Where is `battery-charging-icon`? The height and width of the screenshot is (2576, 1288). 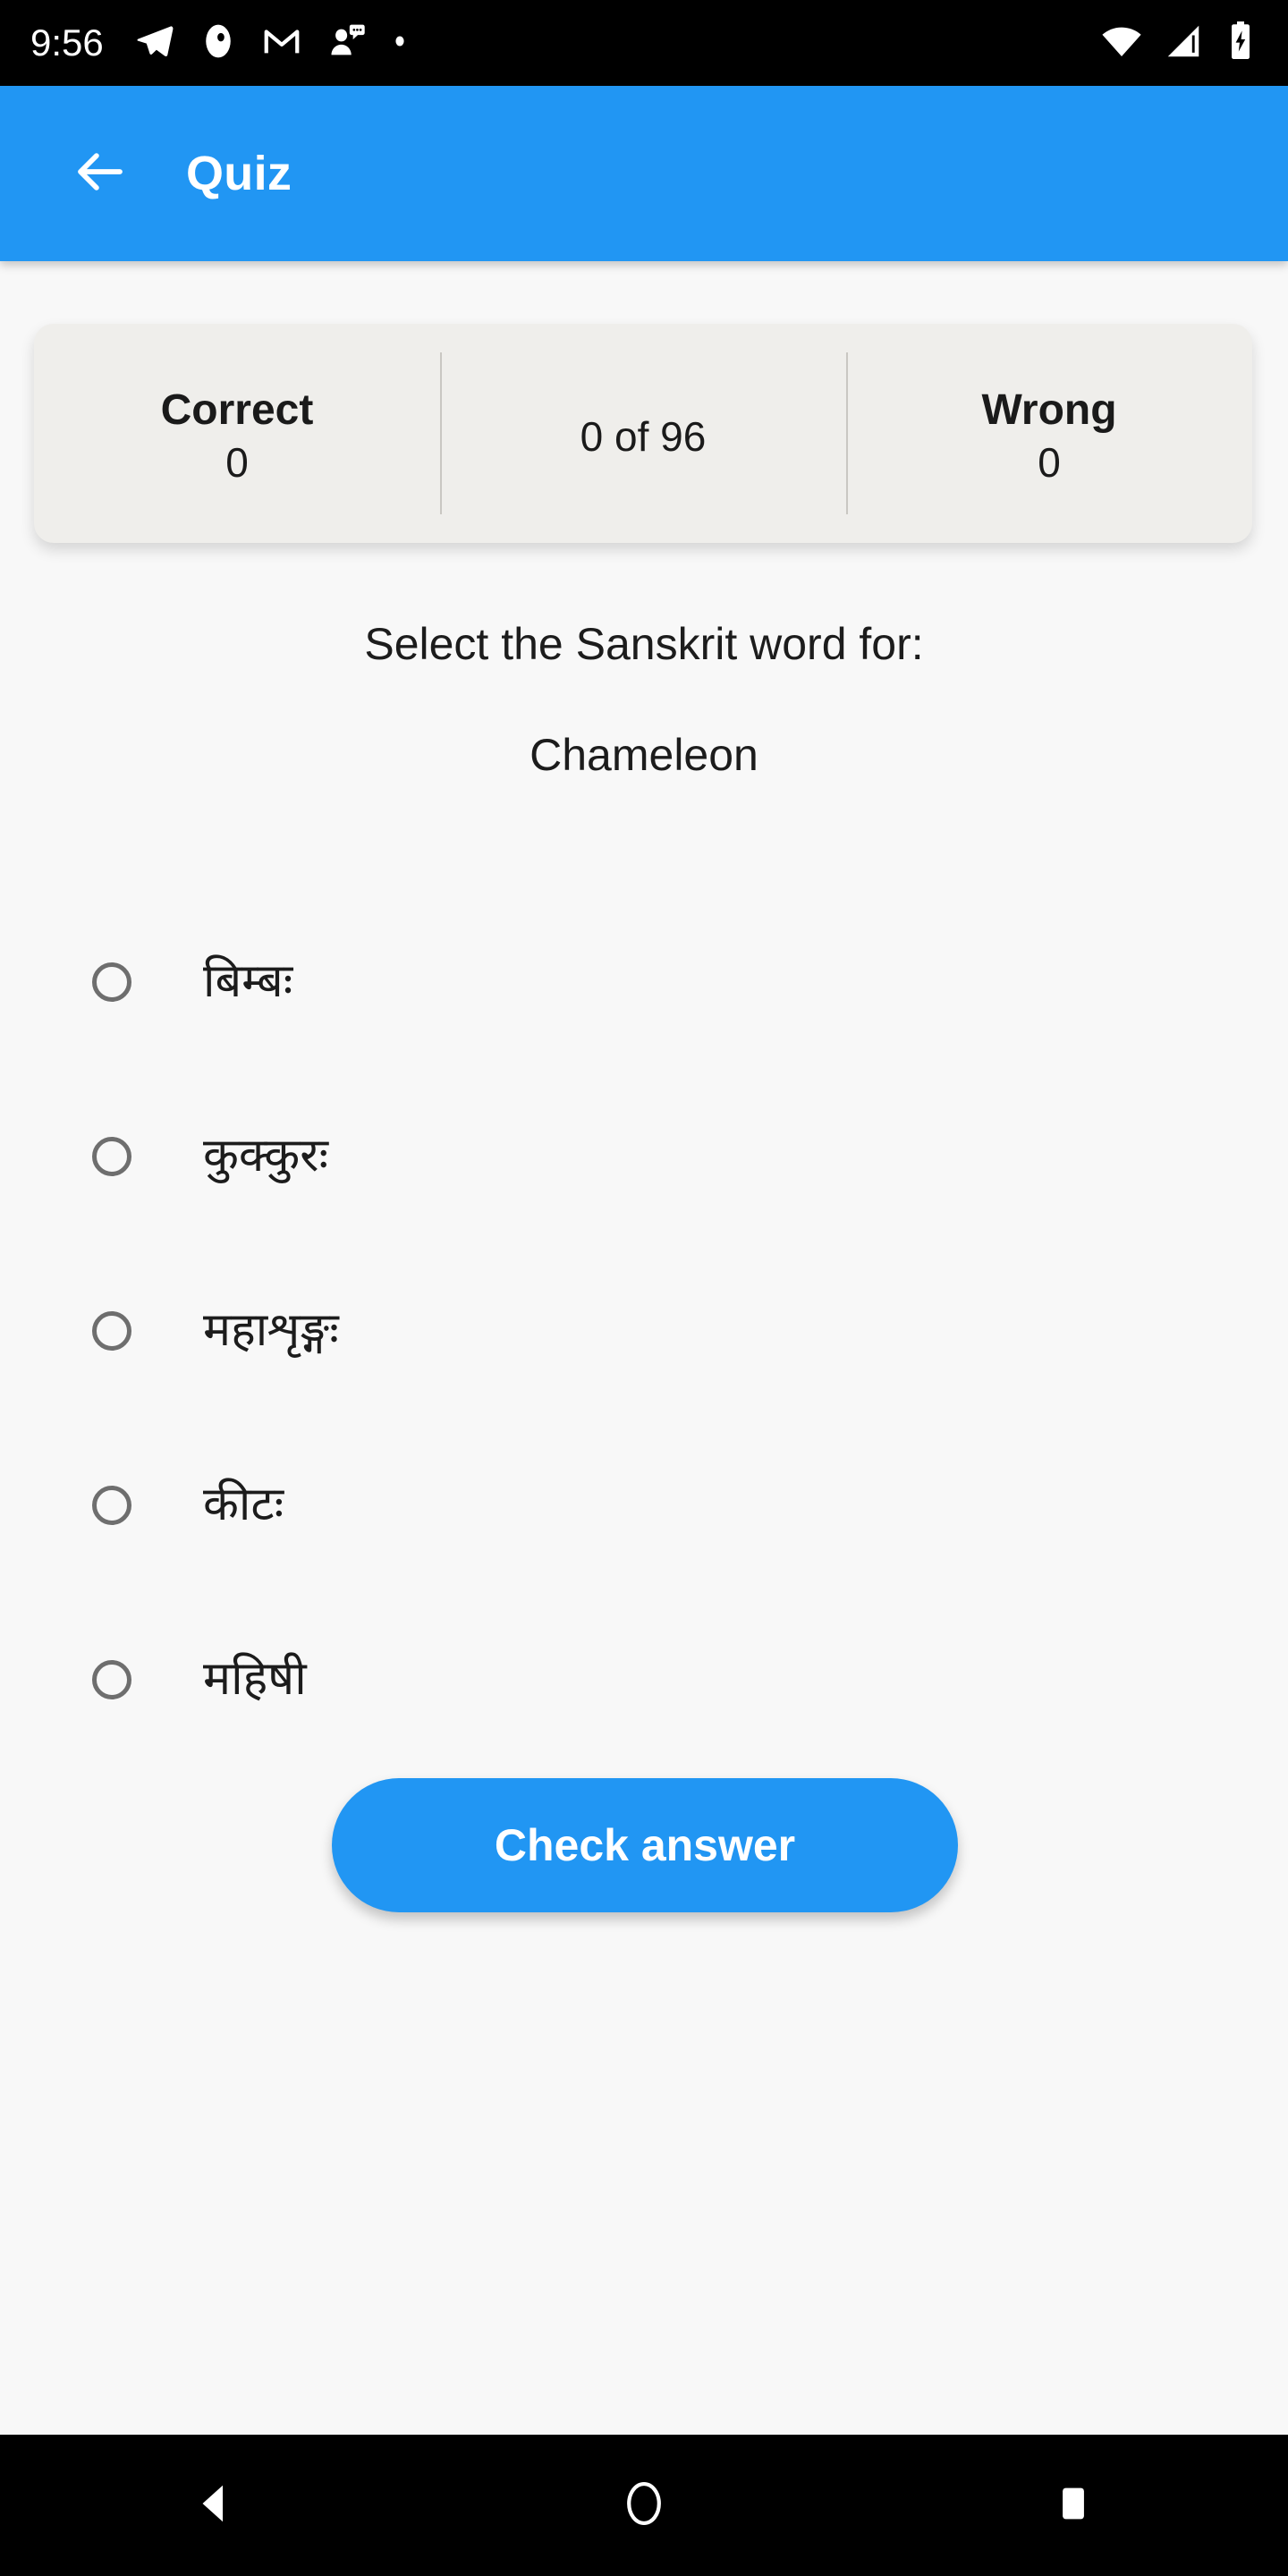 battery-charging-icon is located at coordinates (1241, 43).